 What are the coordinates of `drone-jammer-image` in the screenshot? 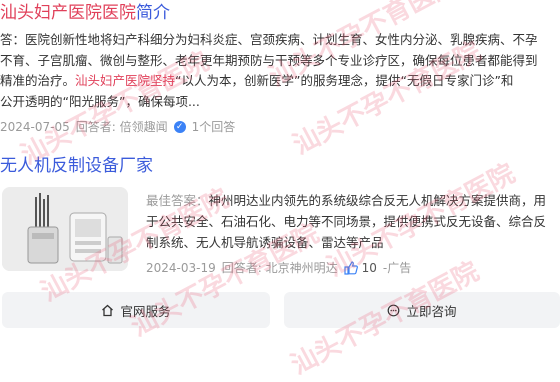 It's located at (65, 229).